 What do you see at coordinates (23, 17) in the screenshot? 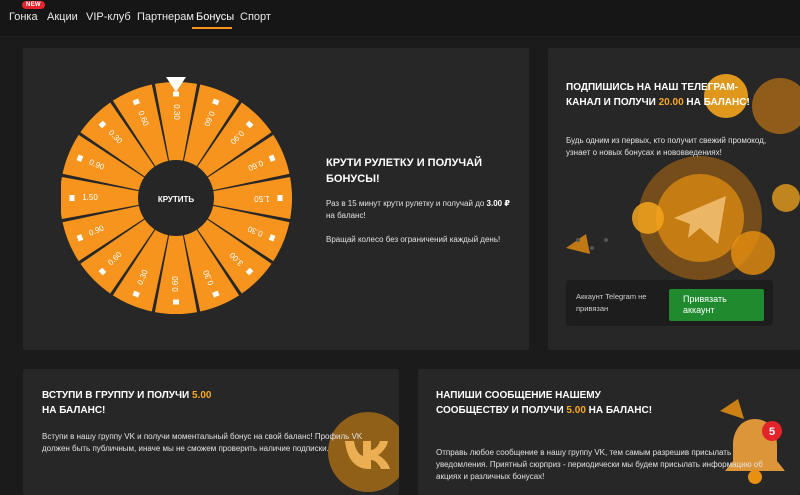
I see `nav-item-race: Гонка` at bounding box center [23, 17].